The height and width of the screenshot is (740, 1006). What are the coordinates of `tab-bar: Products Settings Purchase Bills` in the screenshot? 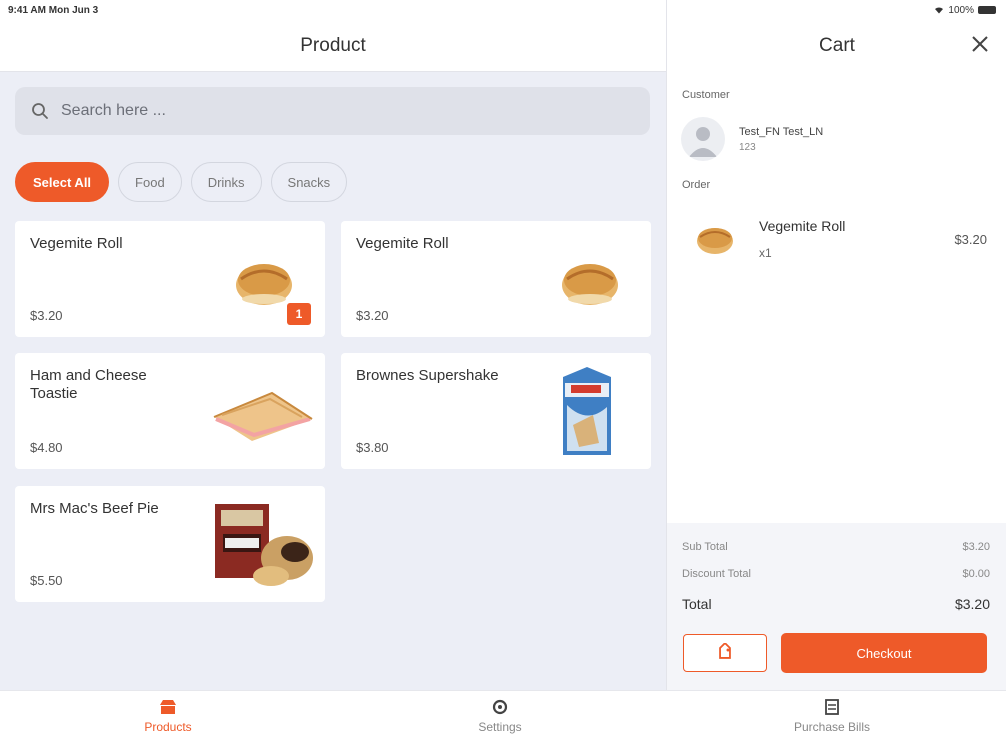 It's located at (503, 715).